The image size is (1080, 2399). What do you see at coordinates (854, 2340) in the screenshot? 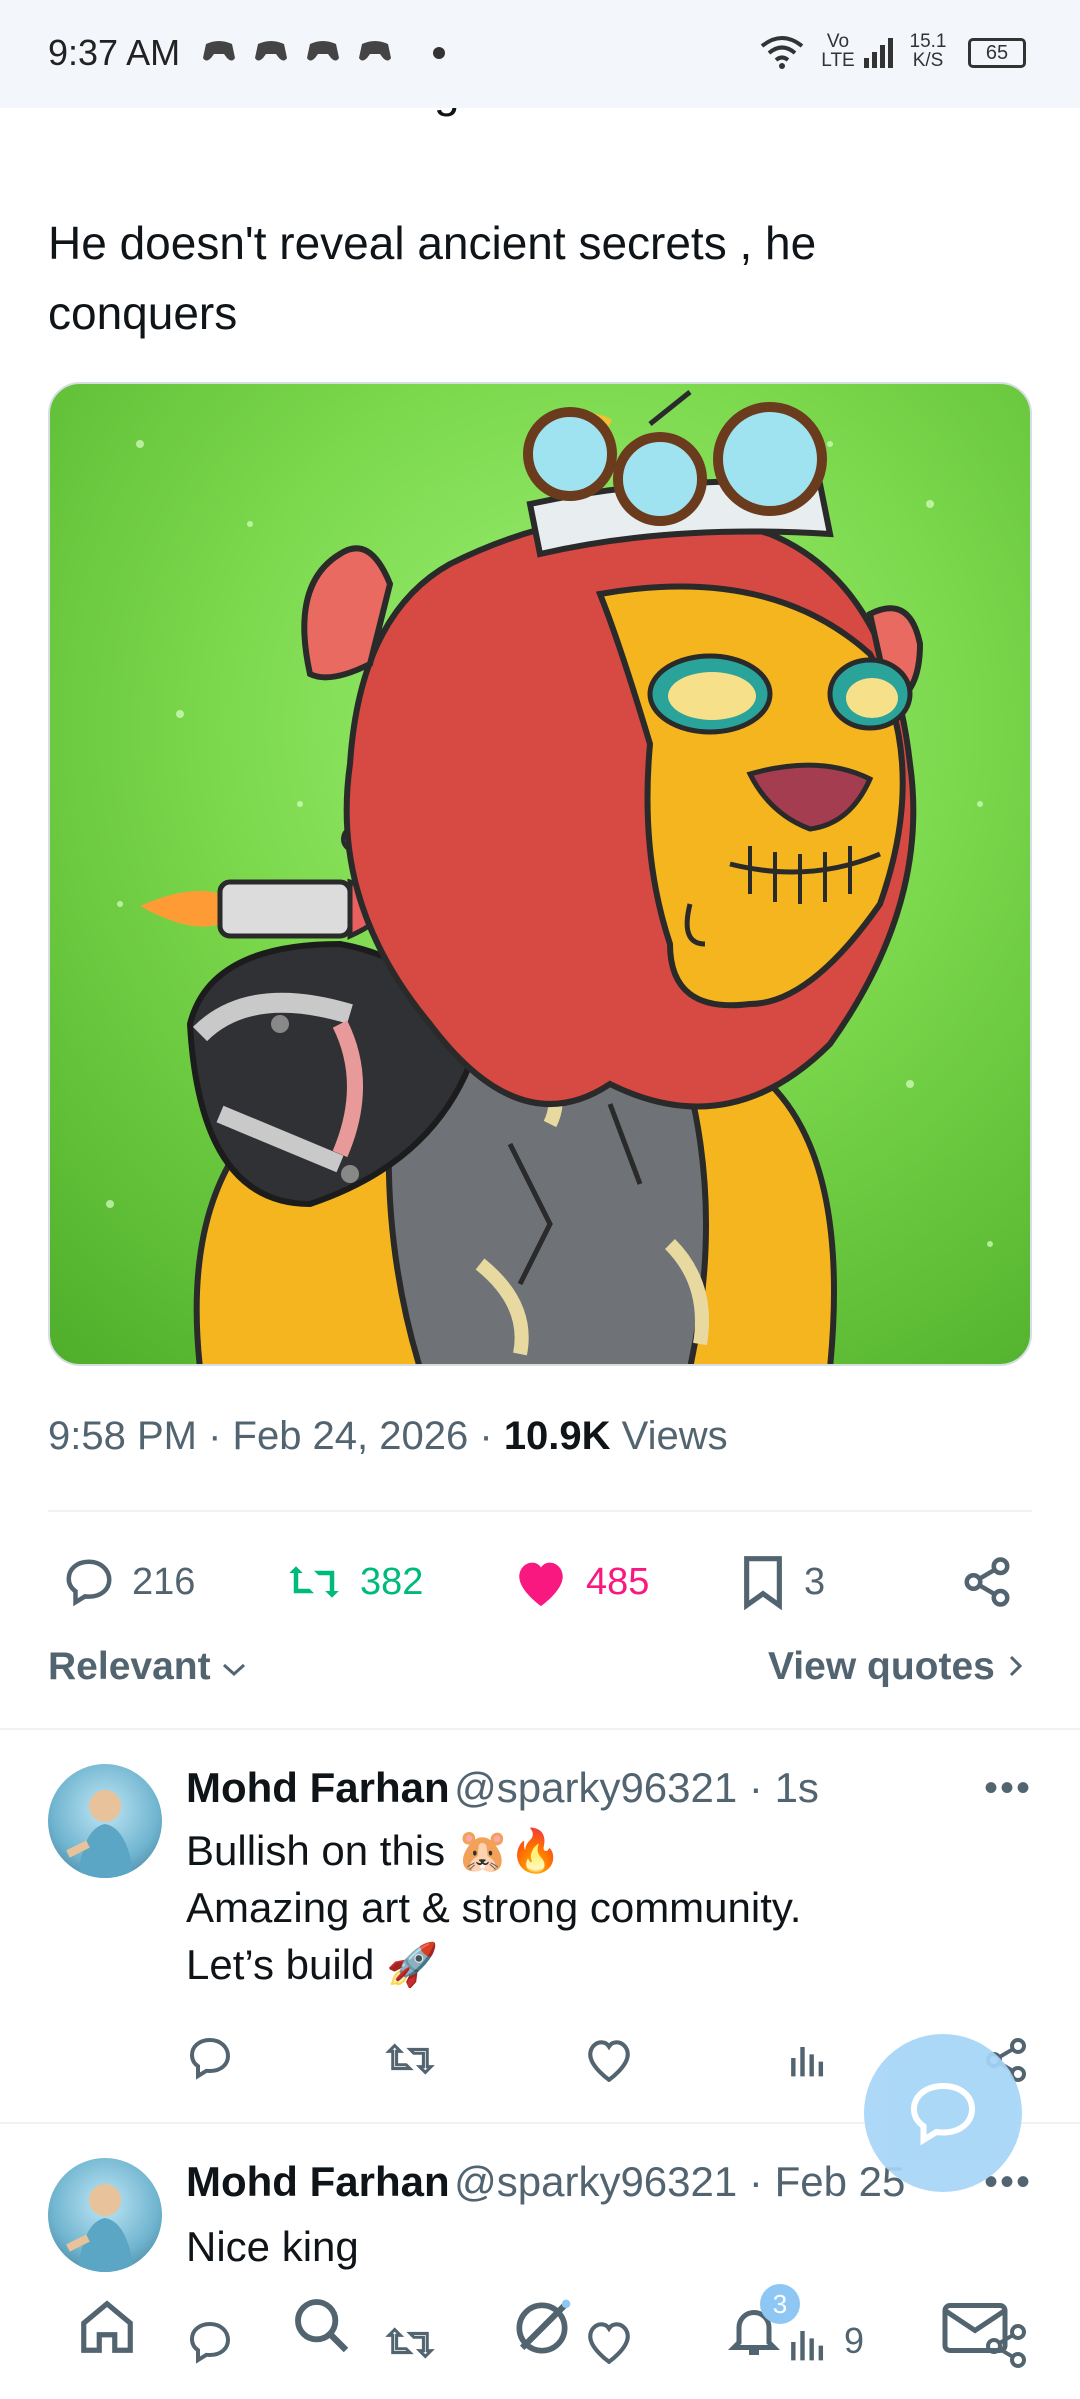
I see `views-count: 9` at bounding box center [854, 2340].